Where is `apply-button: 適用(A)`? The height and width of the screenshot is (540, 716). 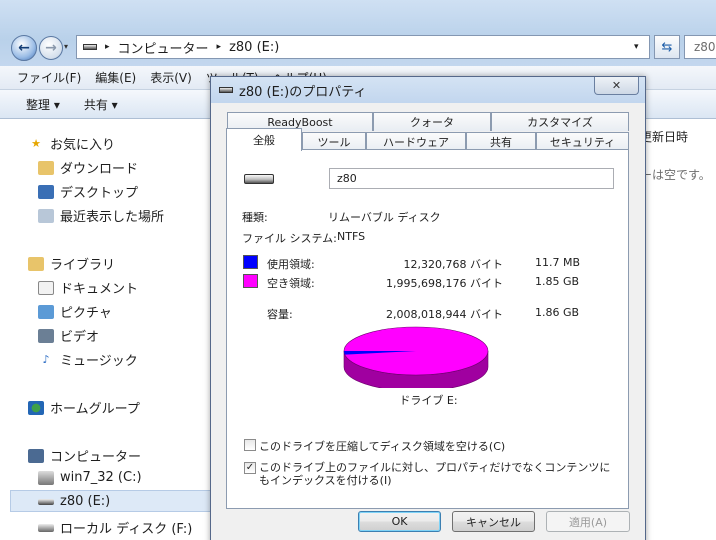
apply-button: 適用(A) is located at coordinates (588, 521).